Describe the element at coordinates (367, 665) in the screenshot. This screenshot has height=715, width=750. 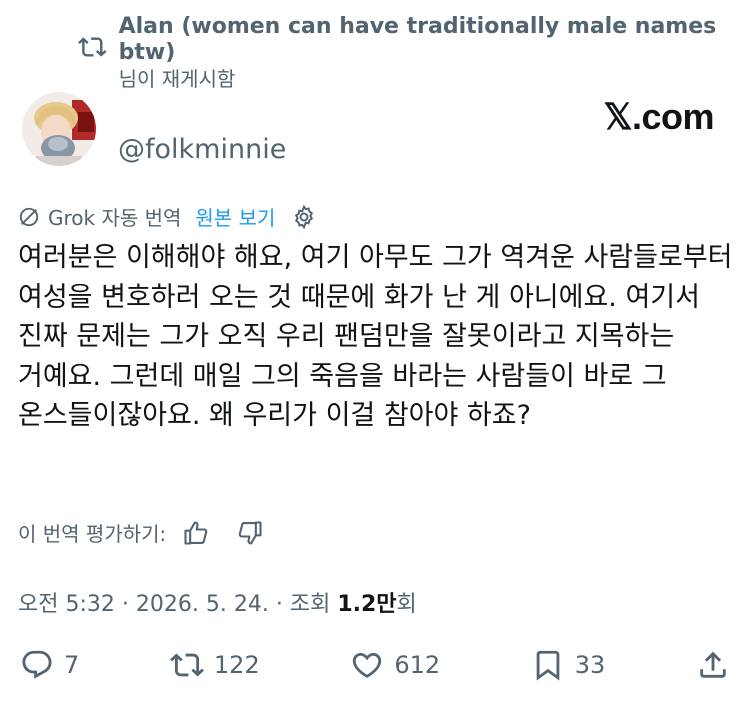
I see `heart-icon` at that location.